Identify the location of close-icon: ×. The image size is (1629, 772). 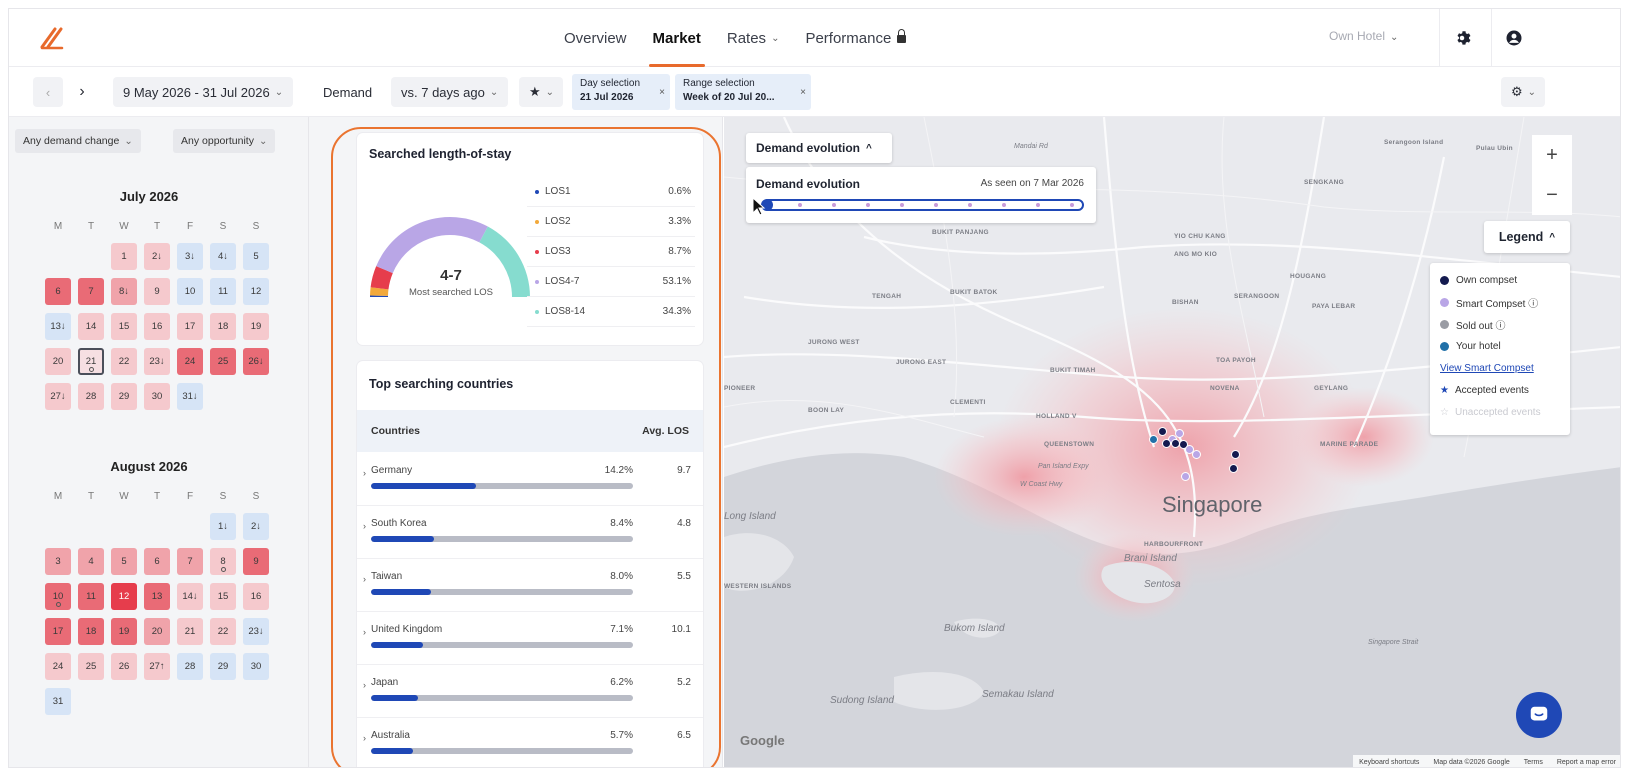
(662, 93).